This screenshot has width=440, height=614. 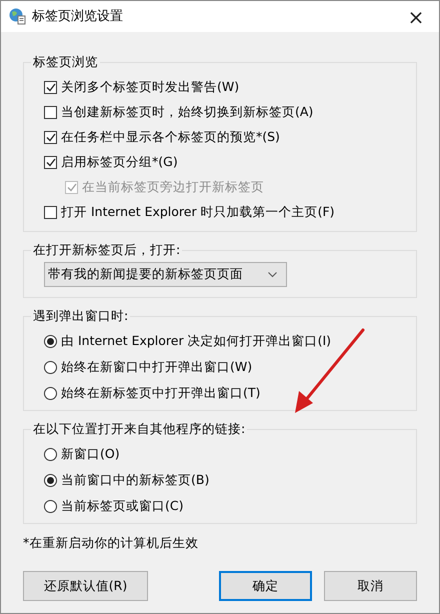 What do you see at coordinates (106, 250) in the screenshot?
I see `group-title: 在打开新标签页后，打开:` at bounding box center [106, 250].